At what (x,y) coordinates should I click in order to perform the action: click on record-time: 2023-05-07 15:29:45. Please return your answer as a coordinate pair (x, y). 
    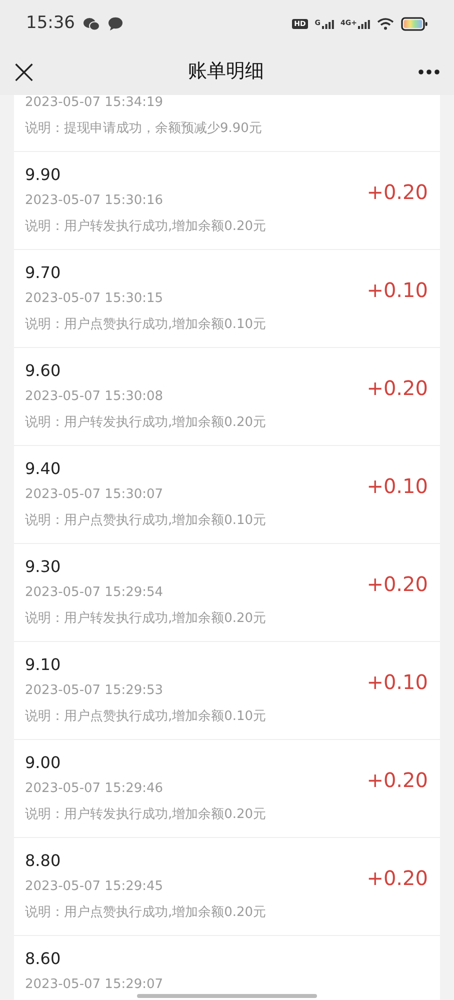
    Looking at the image, I should click on (94, 887).